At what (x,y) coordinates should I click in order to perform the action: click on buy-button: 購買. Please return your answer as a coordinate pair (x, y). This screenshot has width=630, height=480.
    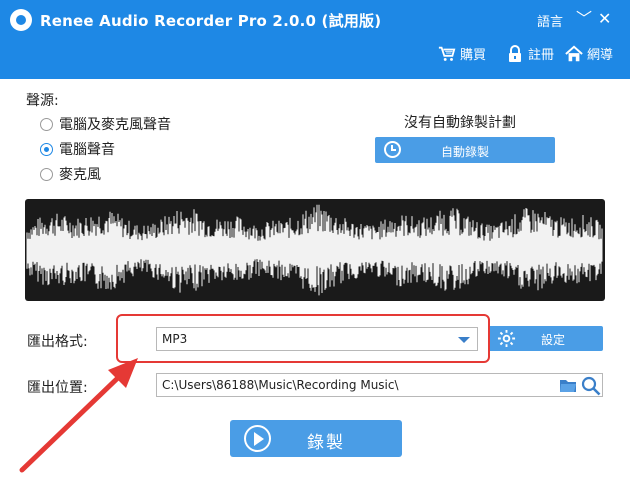
    Looking at the image, I should click on (462, 53).